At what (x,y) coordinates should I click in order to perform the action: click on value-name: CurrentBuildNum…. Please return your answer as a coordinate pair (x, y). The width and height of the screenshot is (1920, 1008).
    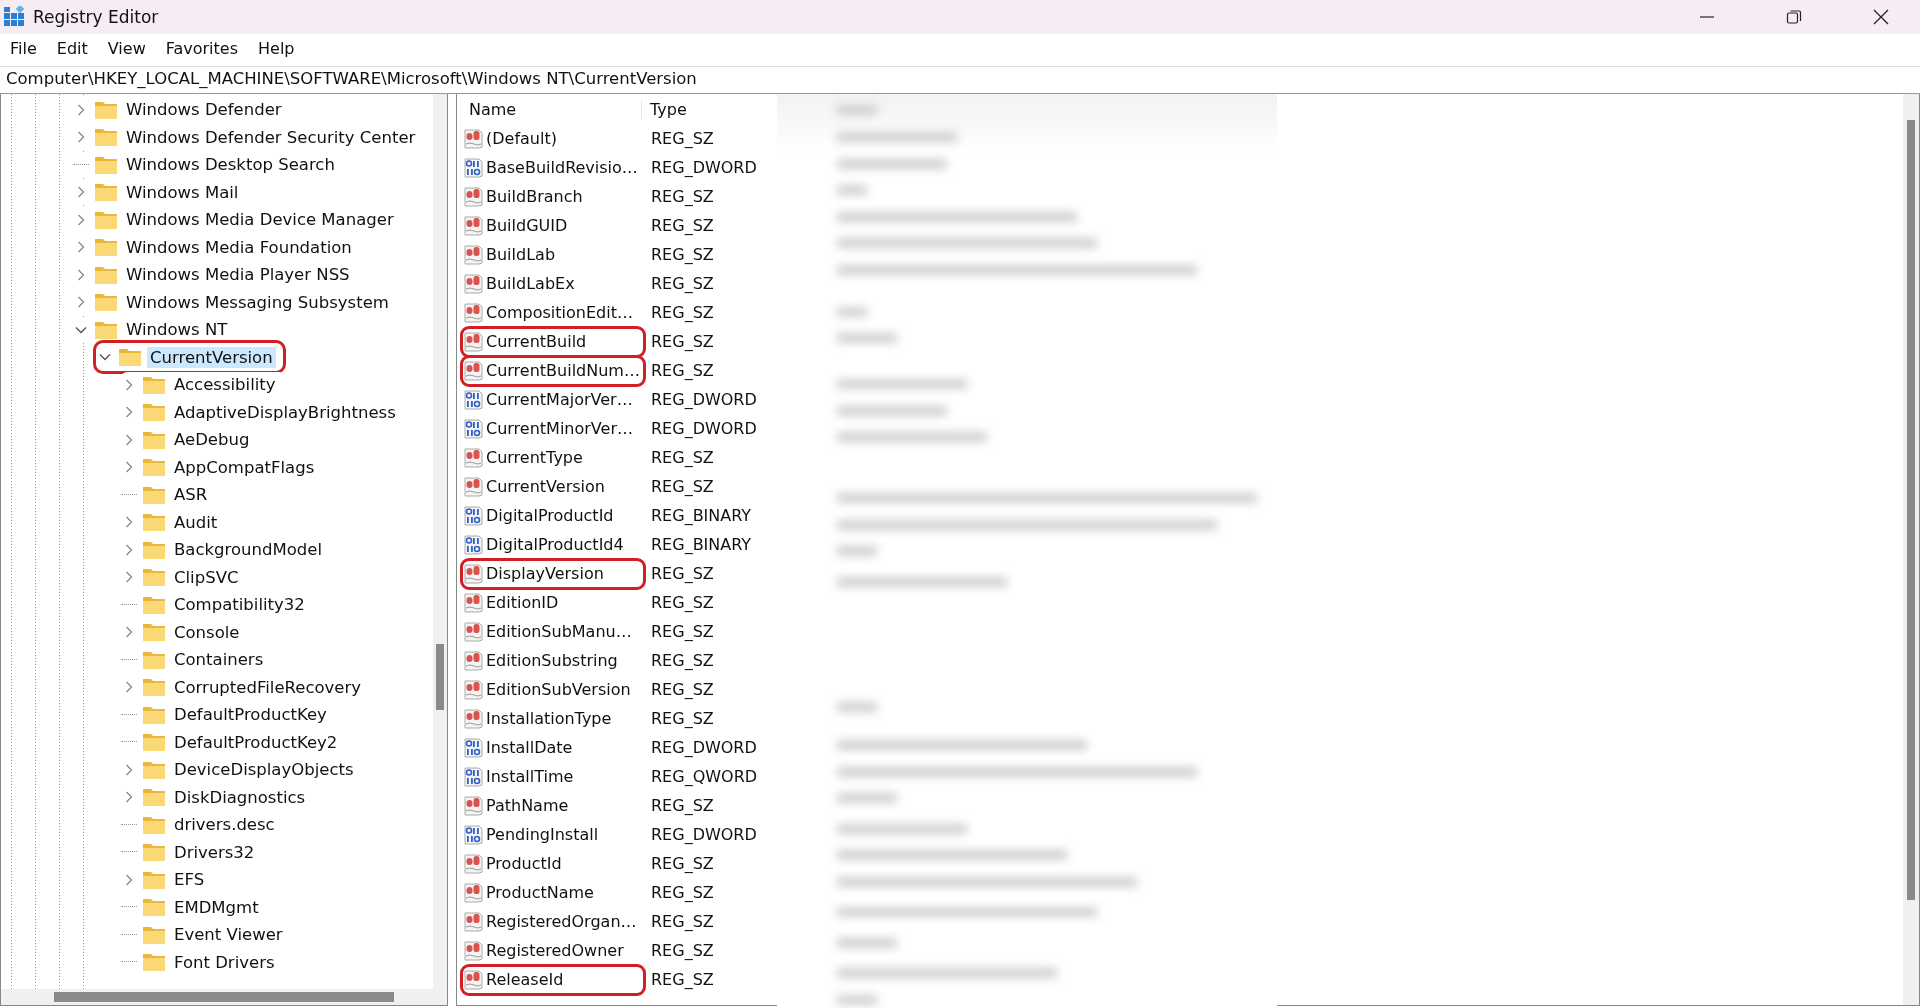
    Looking at the image, I should click on (553, 370).